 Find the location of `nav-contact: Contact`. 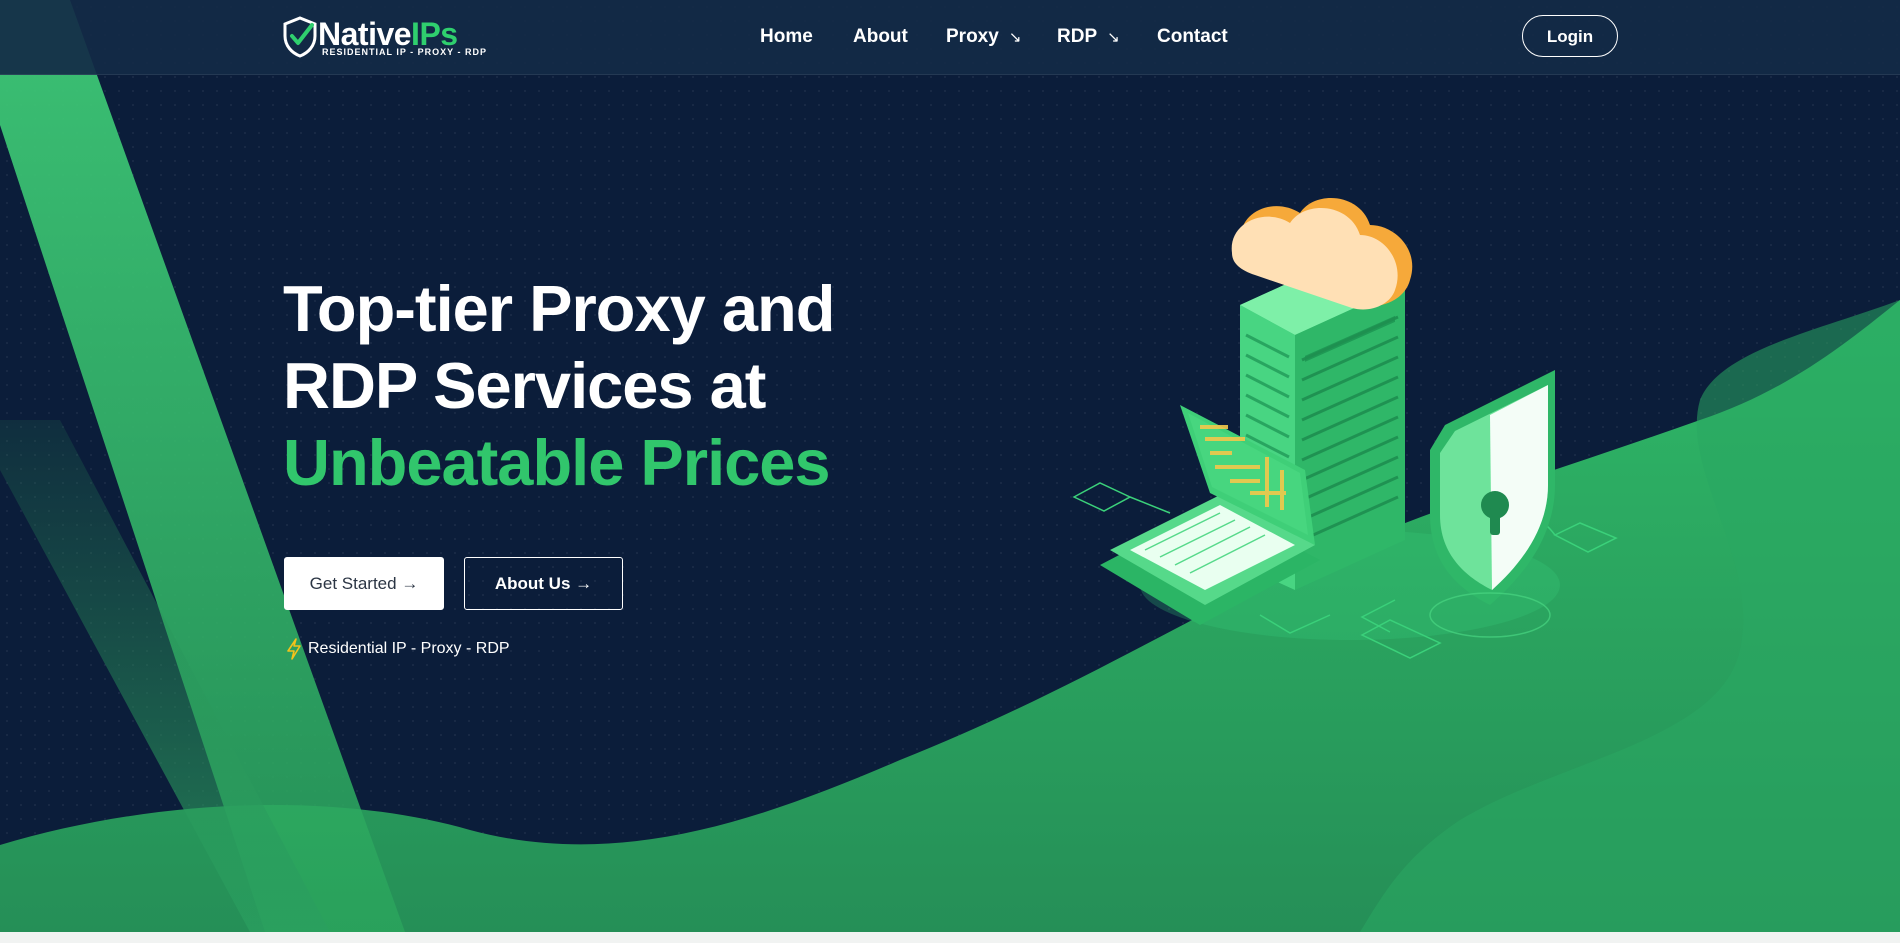

nav-contact: Contact is located at coordinates (1192, 37).